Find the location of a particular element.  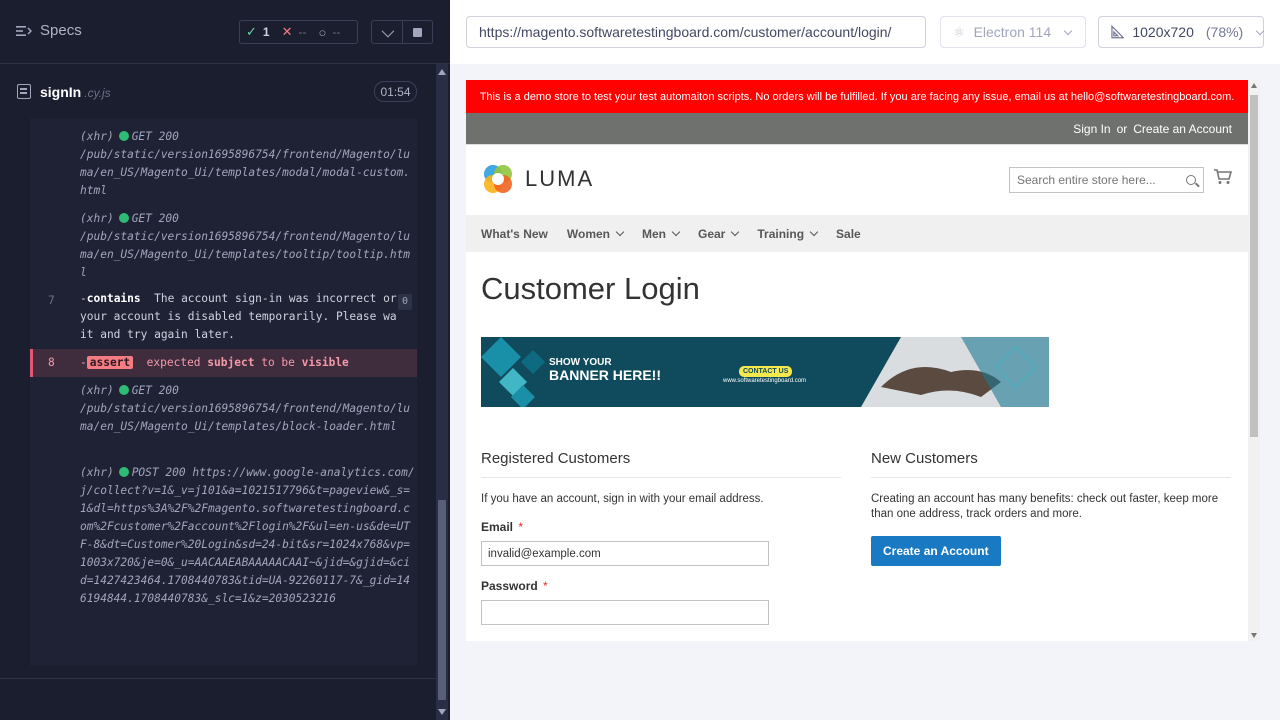

assert-expected: expected is located at coordinates (173, 362).